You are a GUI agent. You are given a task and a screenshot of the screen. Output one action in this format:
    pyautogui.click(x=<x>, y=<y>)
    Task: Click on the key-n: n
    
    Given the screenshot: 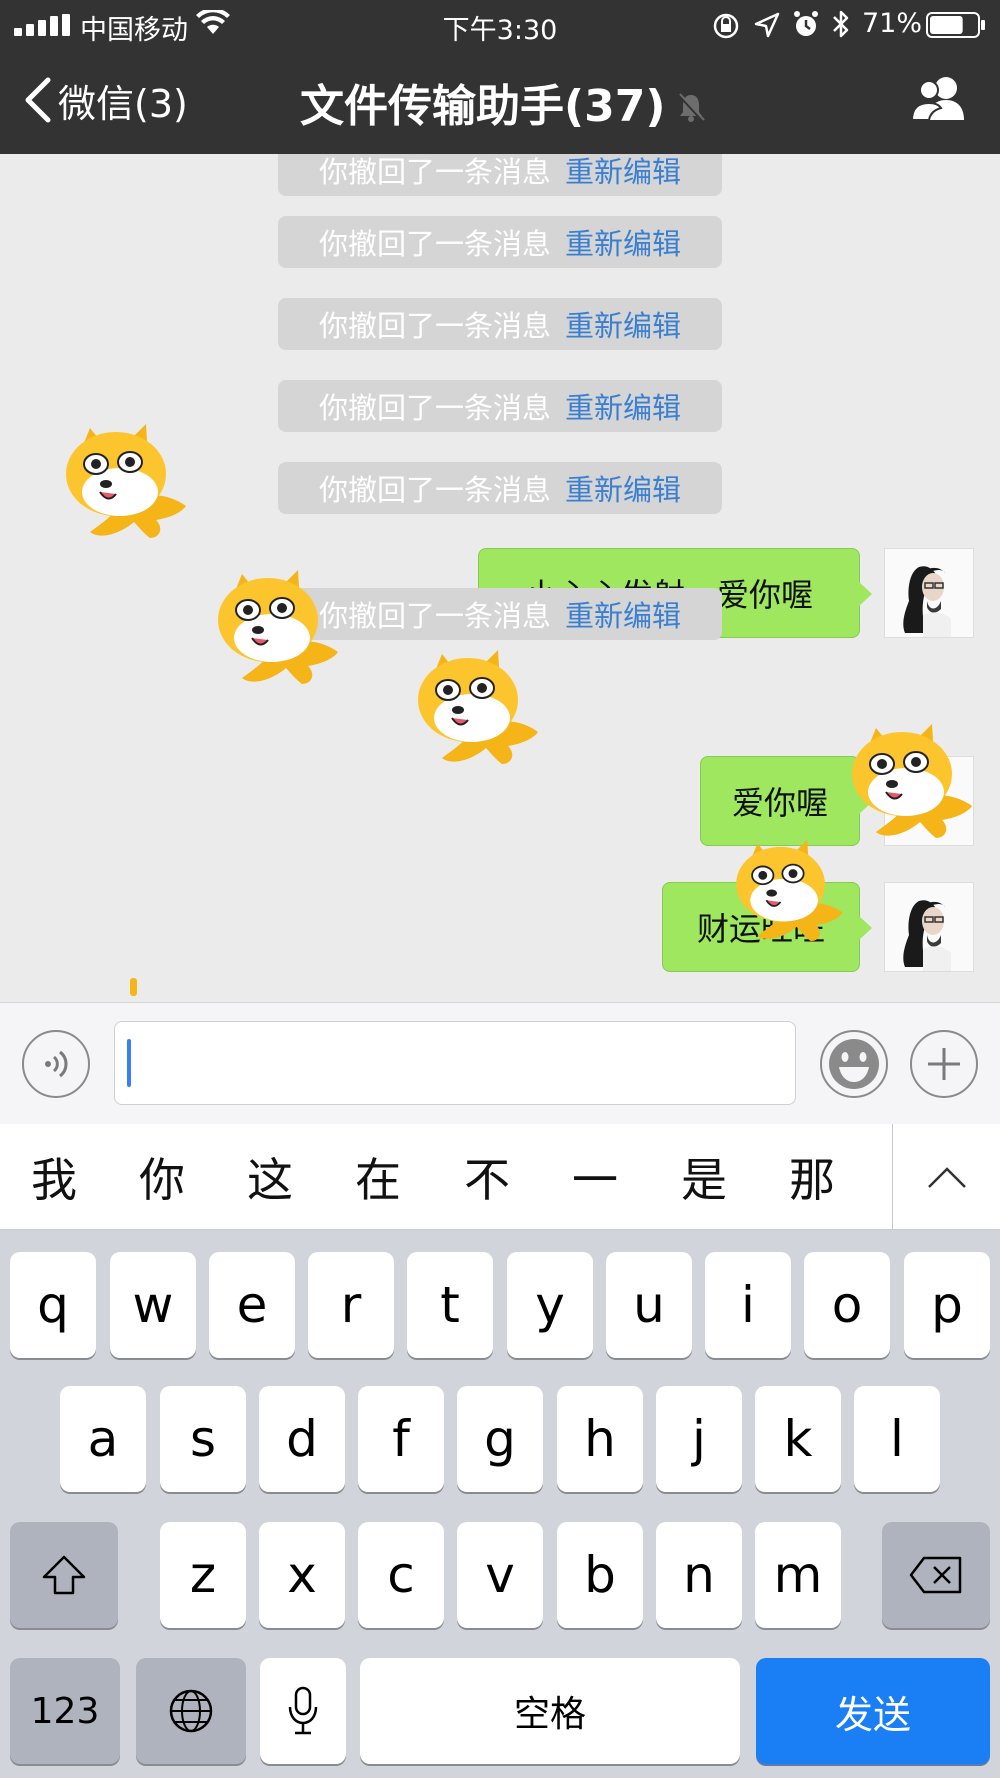 What is the action you would take?
    pyautogui.click(x=699, y=1575)
    